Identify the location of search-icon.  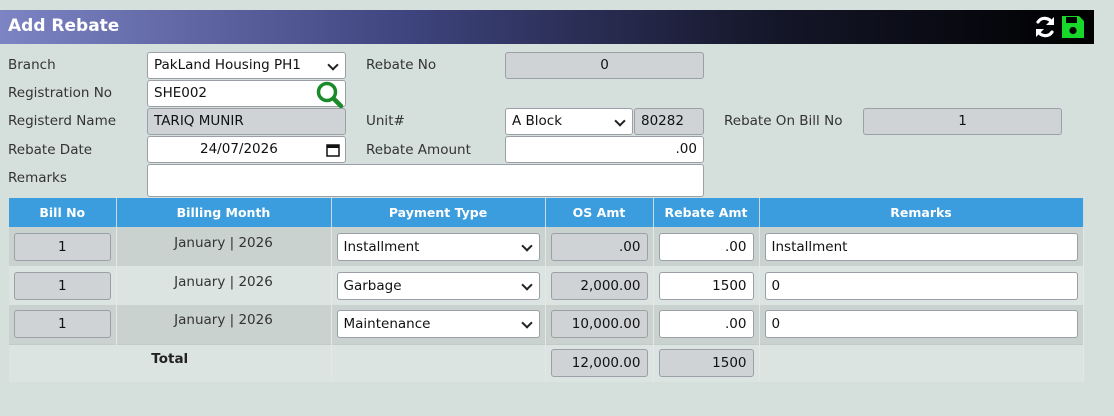
(330, 95).